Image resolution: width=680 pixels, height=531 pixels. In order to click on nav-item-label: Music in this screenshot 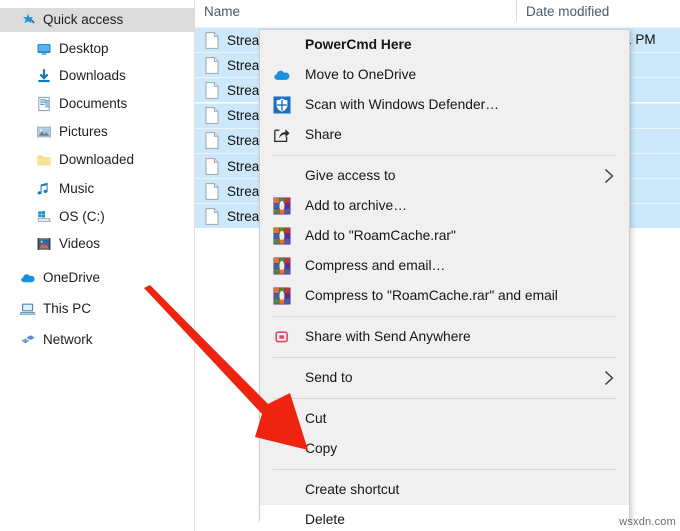, I will do `click(77, 188)`.